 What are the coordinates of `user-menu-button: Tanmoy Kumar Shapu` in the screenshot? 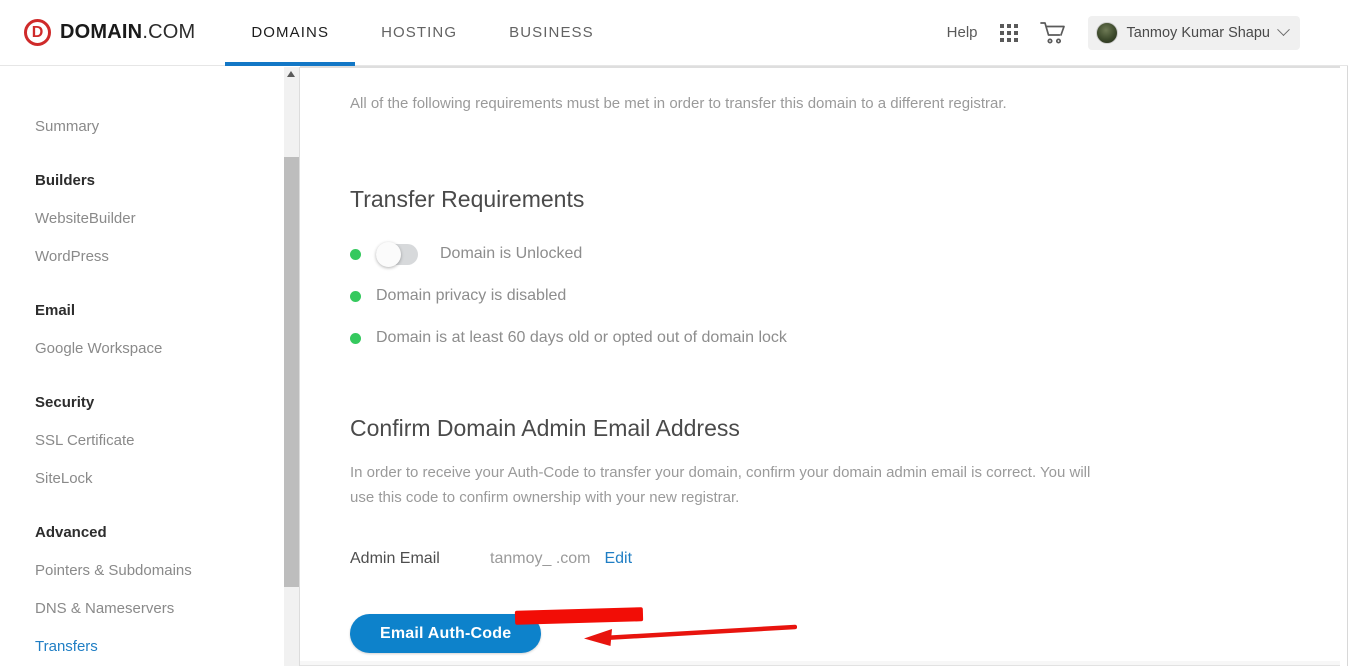 It's located at (1193, 32).